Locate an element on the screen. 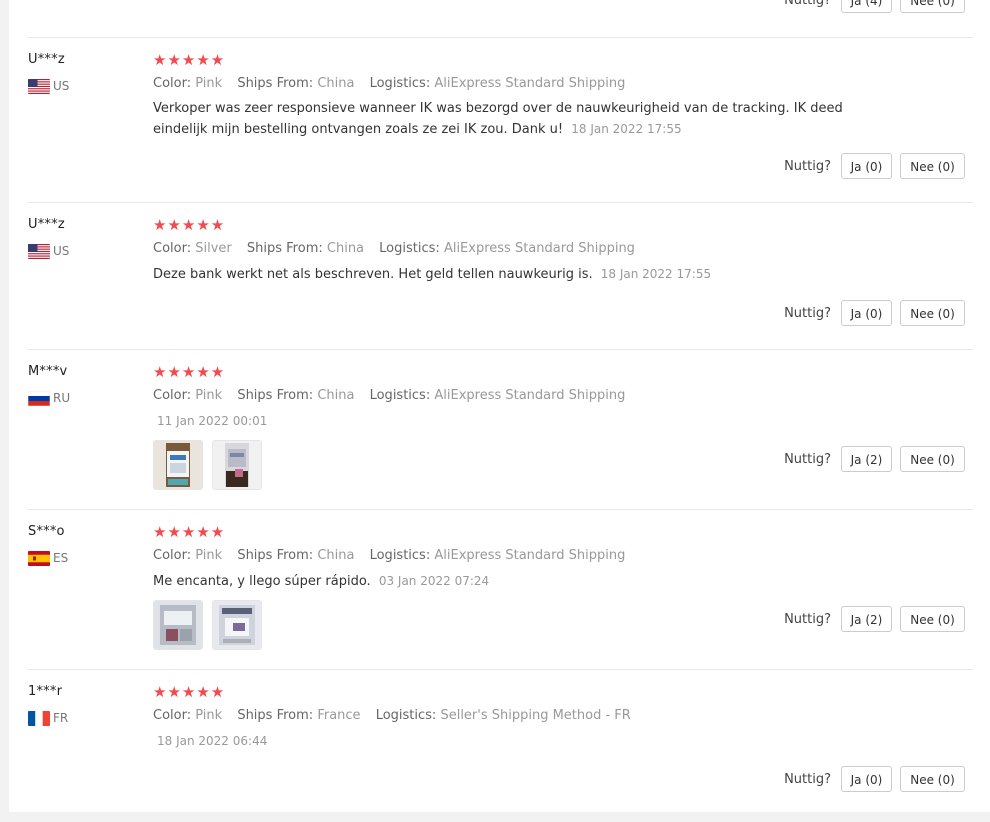 The width and height of the screenshot is (990, 822). reviewer-country: RU is located at coordinates (62, 398).